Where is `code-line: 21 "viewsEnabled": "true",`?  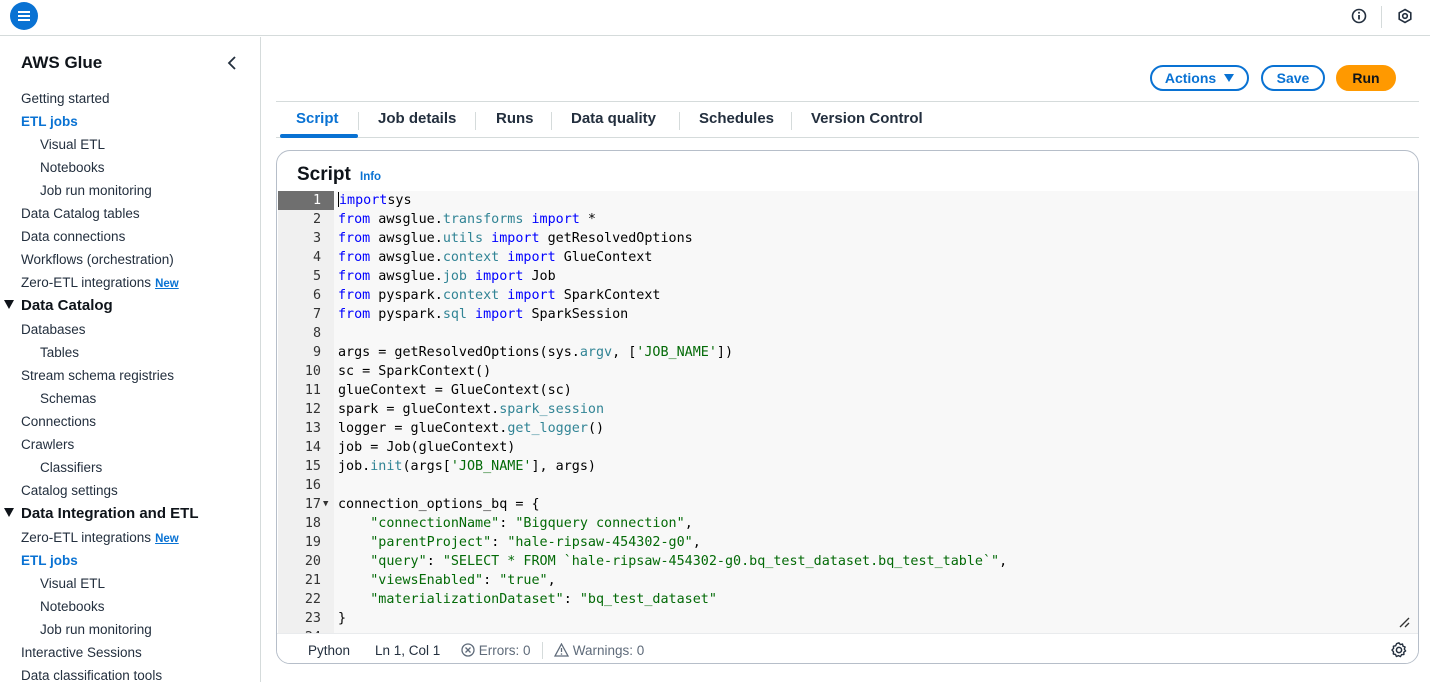
code-line: 21 "viewsEnabled": "true", is located at coordinates (848, 580).